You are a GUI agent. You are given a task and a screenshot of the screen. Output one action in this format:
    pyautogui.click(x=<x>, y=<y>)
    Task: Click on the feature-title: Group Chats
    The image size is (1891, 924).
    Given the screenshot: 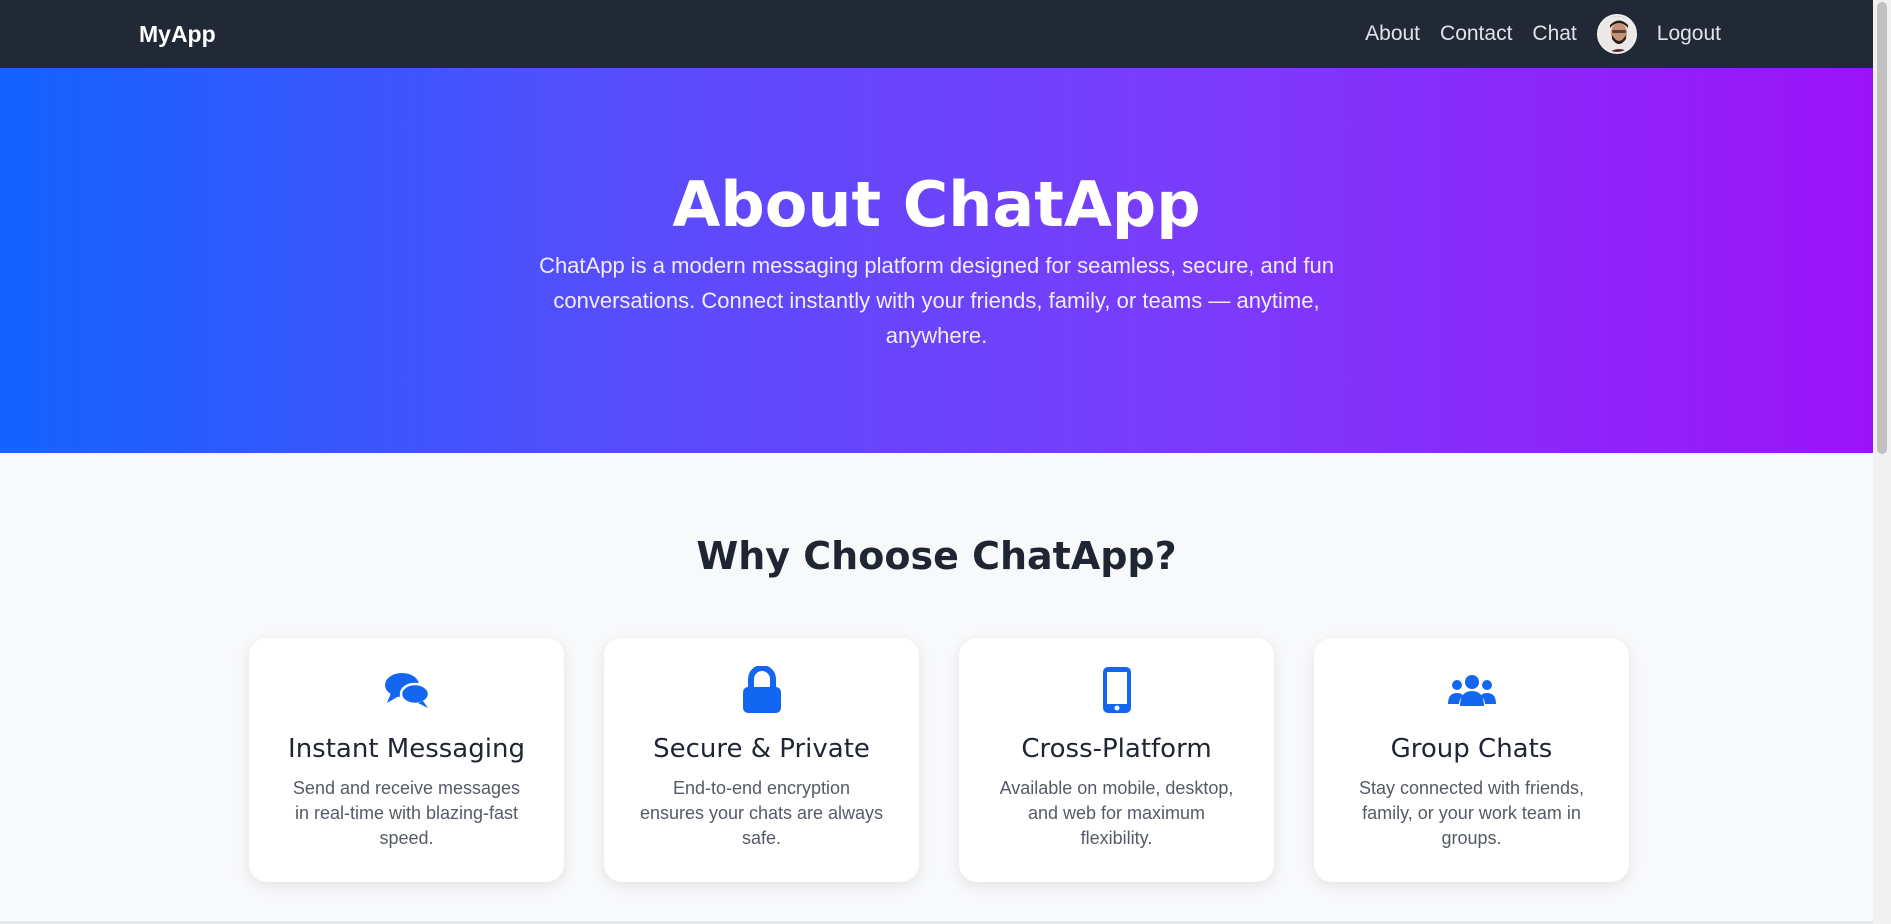 What is the action you would take?
    pyautogui.click(x=1471, y=749)
    